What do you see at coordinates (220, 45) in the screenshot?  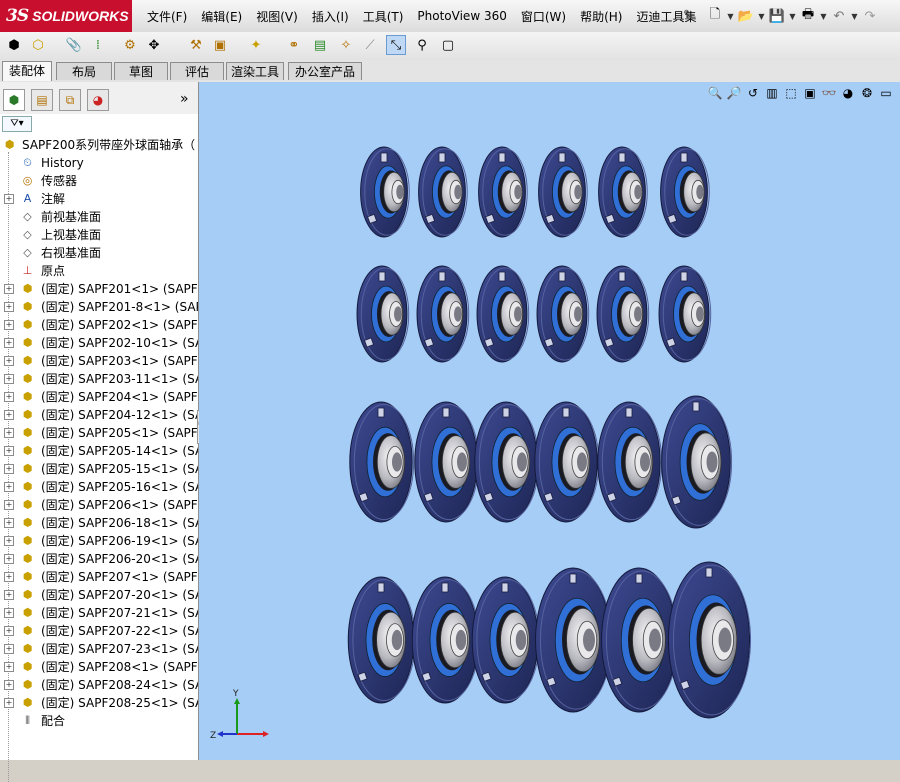 I see `assembly-features-icon: ▣` at bounding box center [220, 45].